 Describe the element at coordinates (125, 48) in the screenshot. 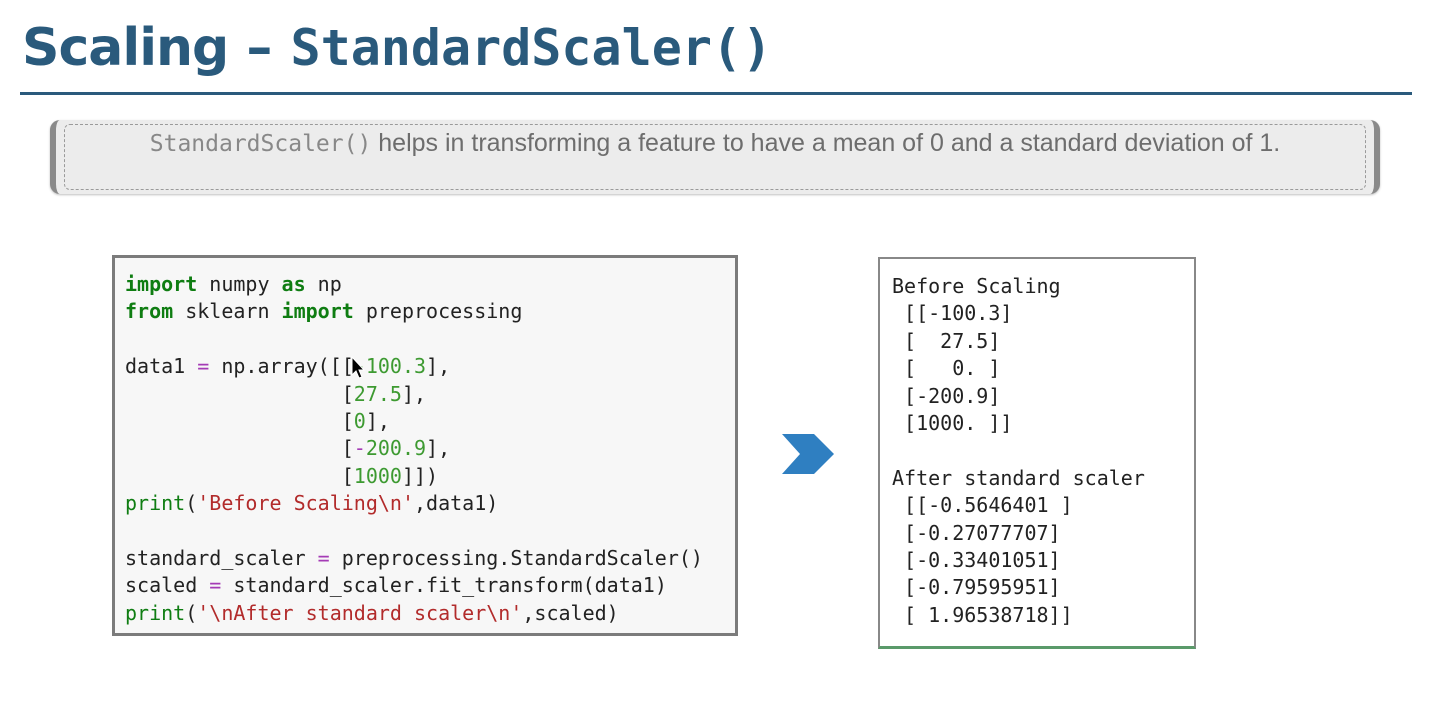

I see `title-word: Scaling` at that location.